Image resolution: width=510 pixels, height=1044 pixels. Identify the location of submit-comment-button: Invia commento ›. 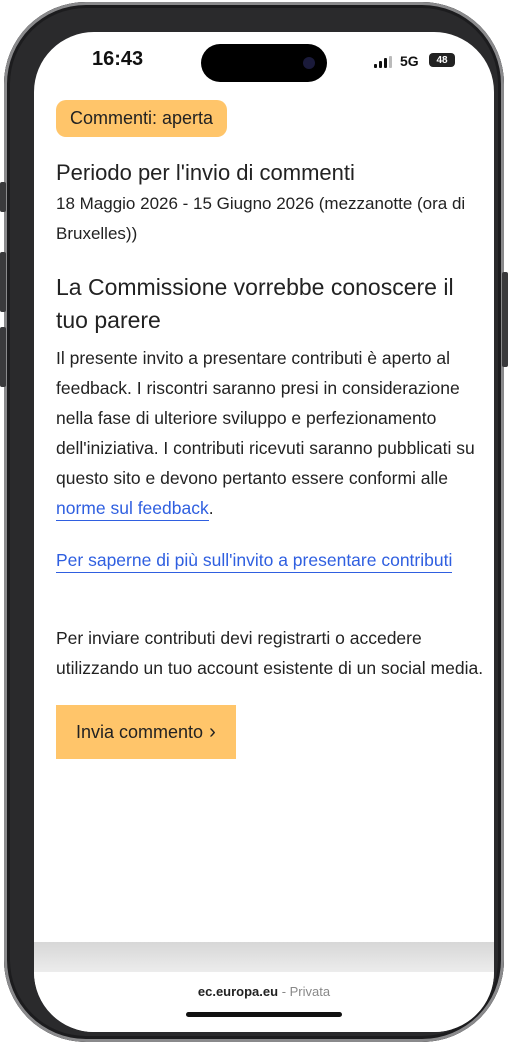
(146, 732).